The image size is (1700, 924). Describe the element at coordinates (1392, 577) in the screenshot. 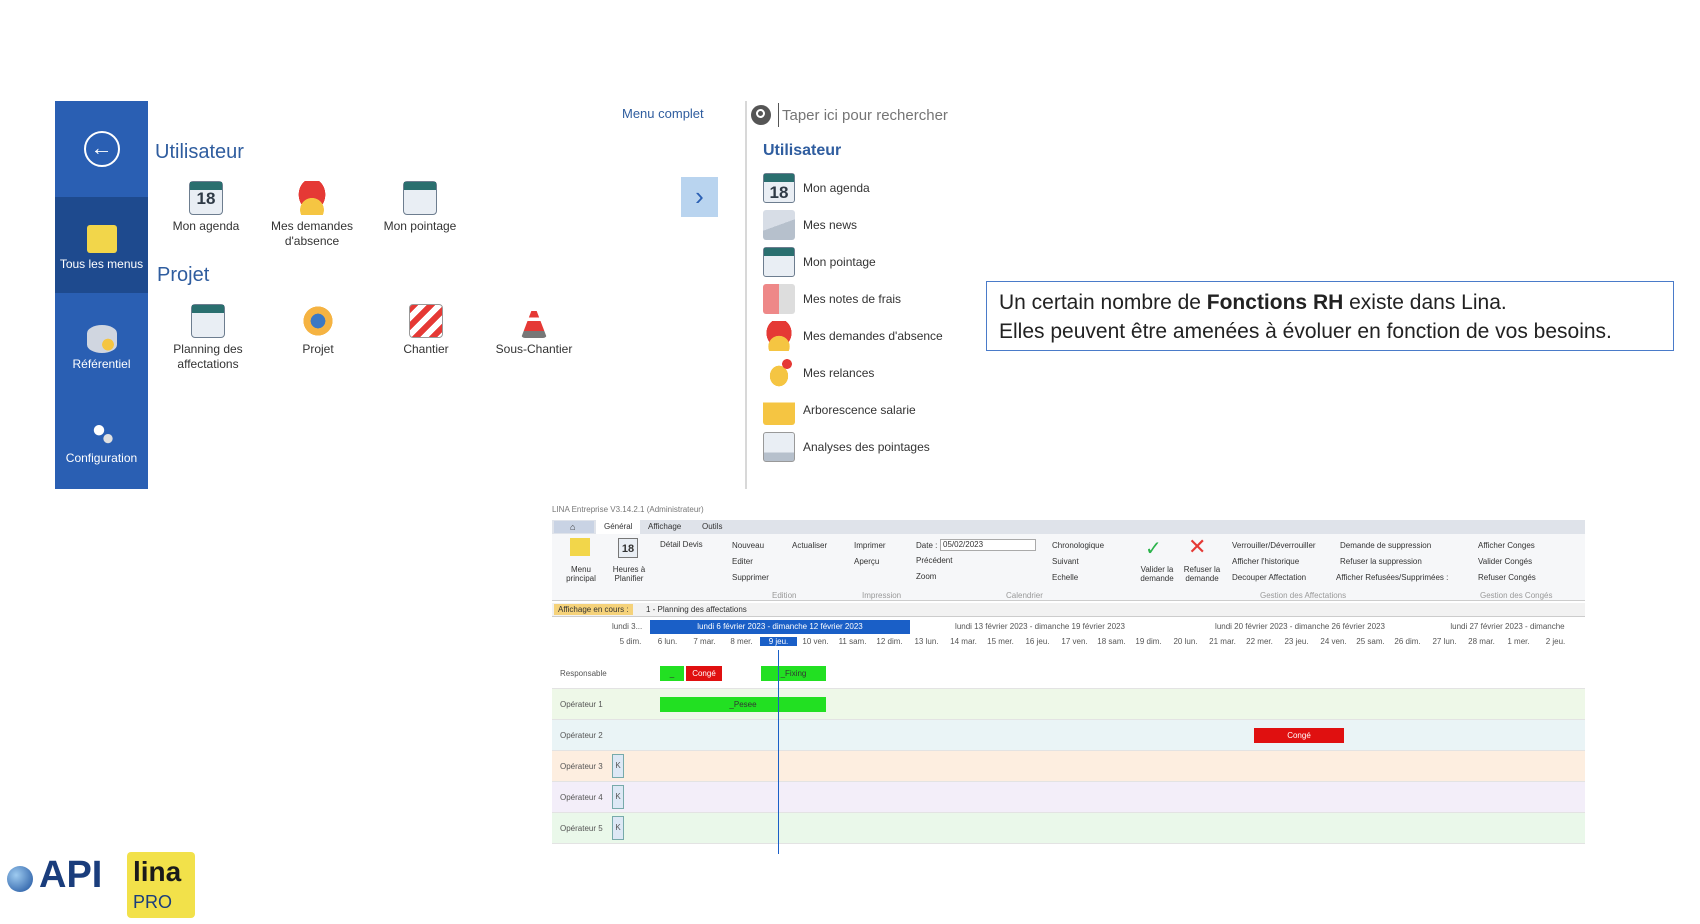

I see `afficher-refusees-checkbox: Afficher Refusées/Supprimées :` at that location.